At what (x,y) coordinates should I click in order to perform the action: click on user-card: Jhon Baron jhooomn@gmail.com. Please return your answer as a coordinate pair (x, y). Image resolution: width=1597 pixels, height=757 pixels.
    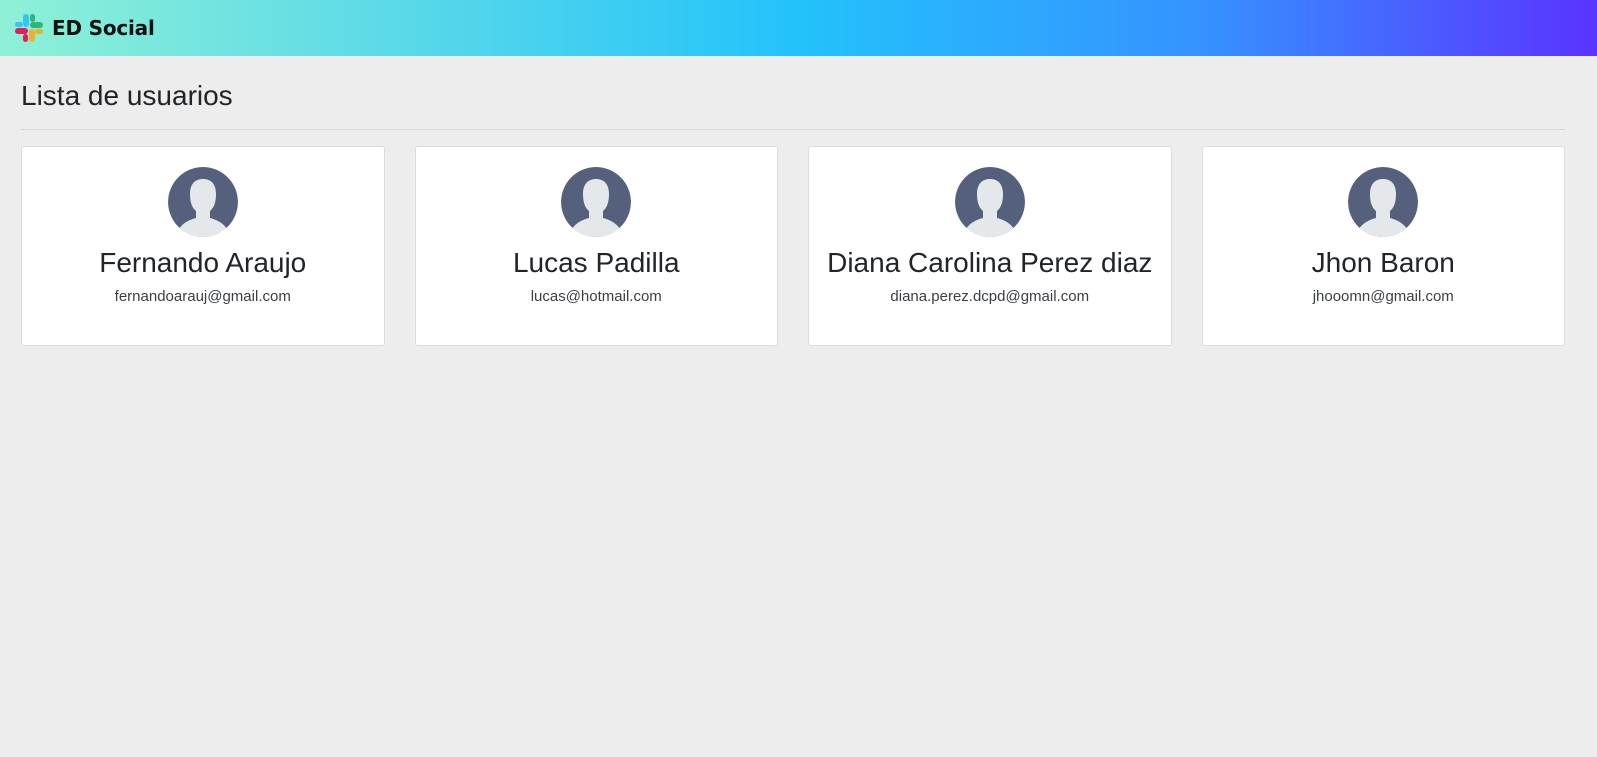
    Looking at the image, I should click on (1383, 246).